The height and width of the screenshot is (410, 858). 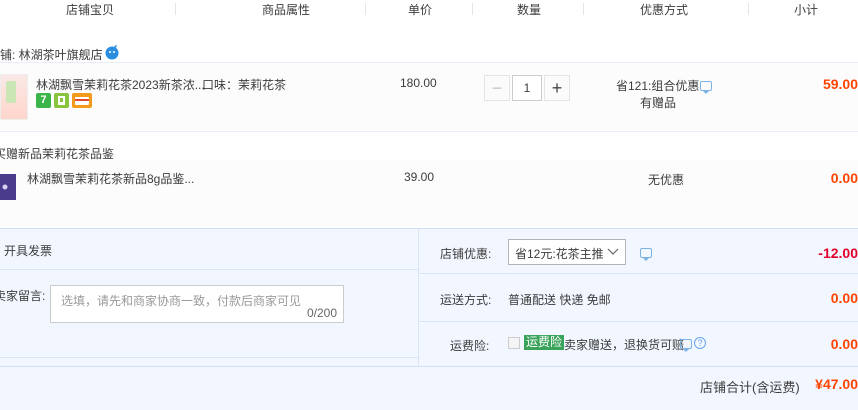 I want to click on col-header-promo: 优惠方式, so click(x=664, y=10).